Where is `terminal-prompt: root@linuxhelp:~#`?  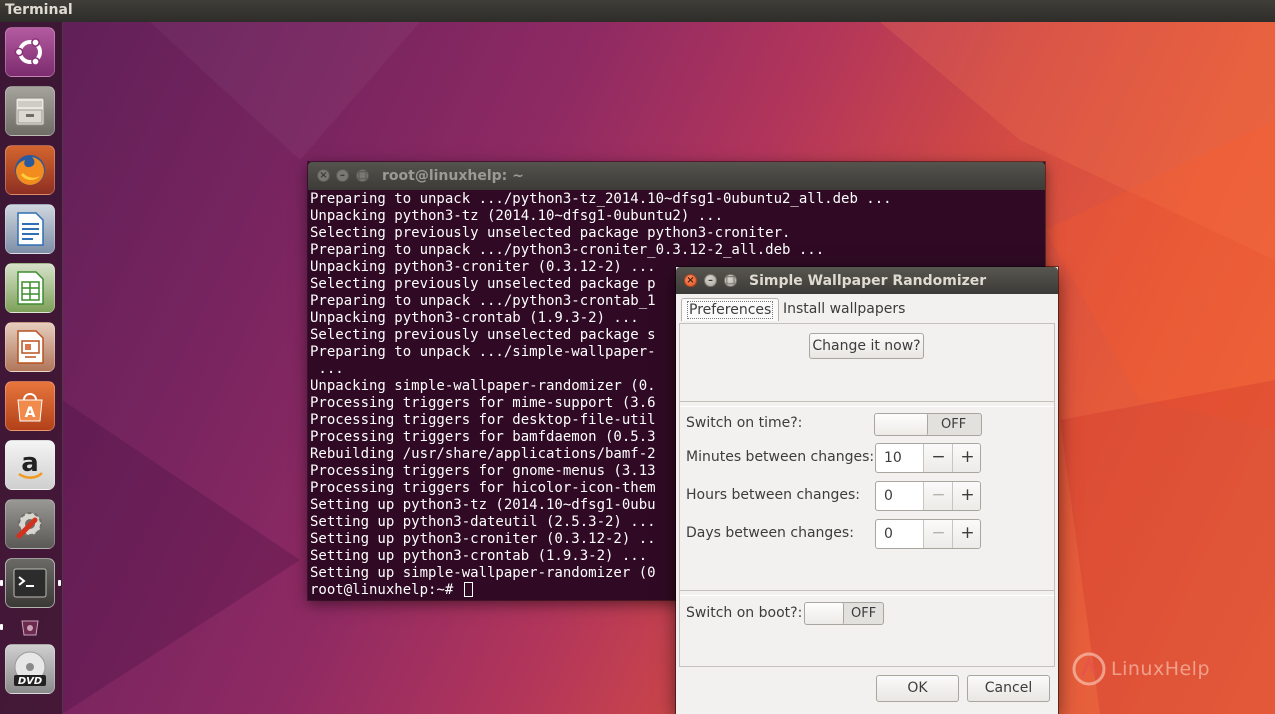 terminal-prompt: root@linuxhelp:~# is located at coordinates (386, 590).